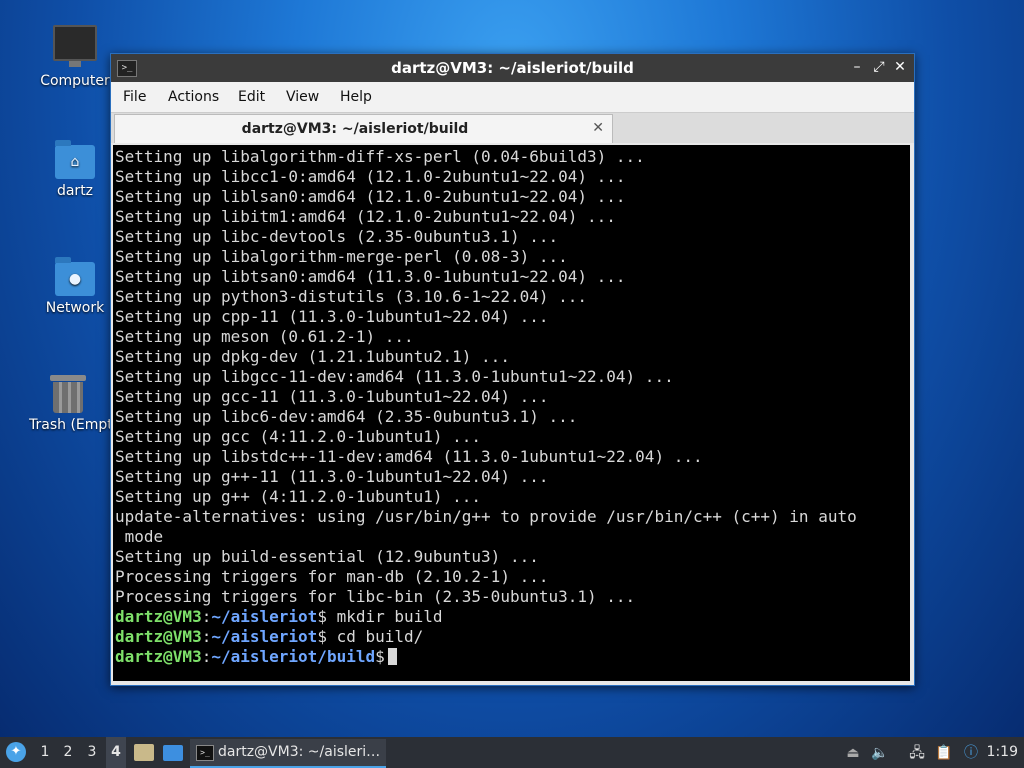  I want to click on menu-actions: Actions, so click(193, 97).